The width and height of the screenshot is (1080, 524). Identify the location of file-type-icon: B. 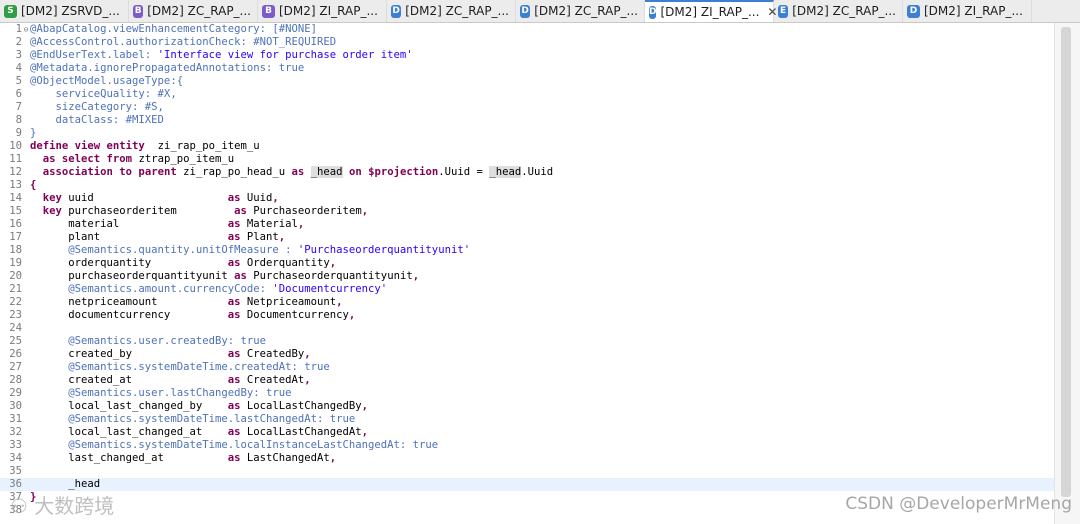
(268, 11).